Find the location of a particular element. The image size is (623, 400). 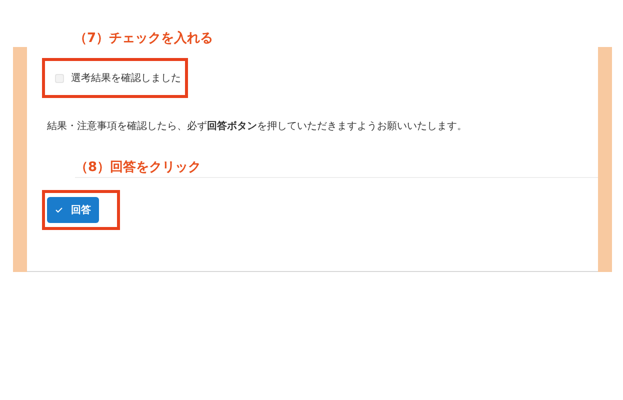

answer-button: 回答 is located at coordinates (73, 210).